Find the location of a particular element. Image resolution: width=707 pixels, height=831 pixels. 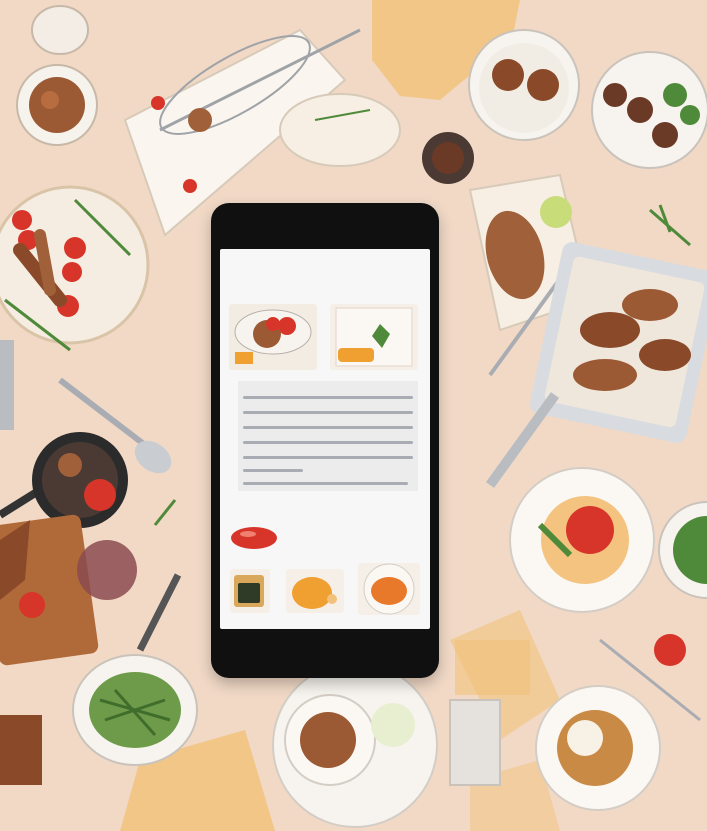

recipe-app-screen is located at coordinates (325, 439).